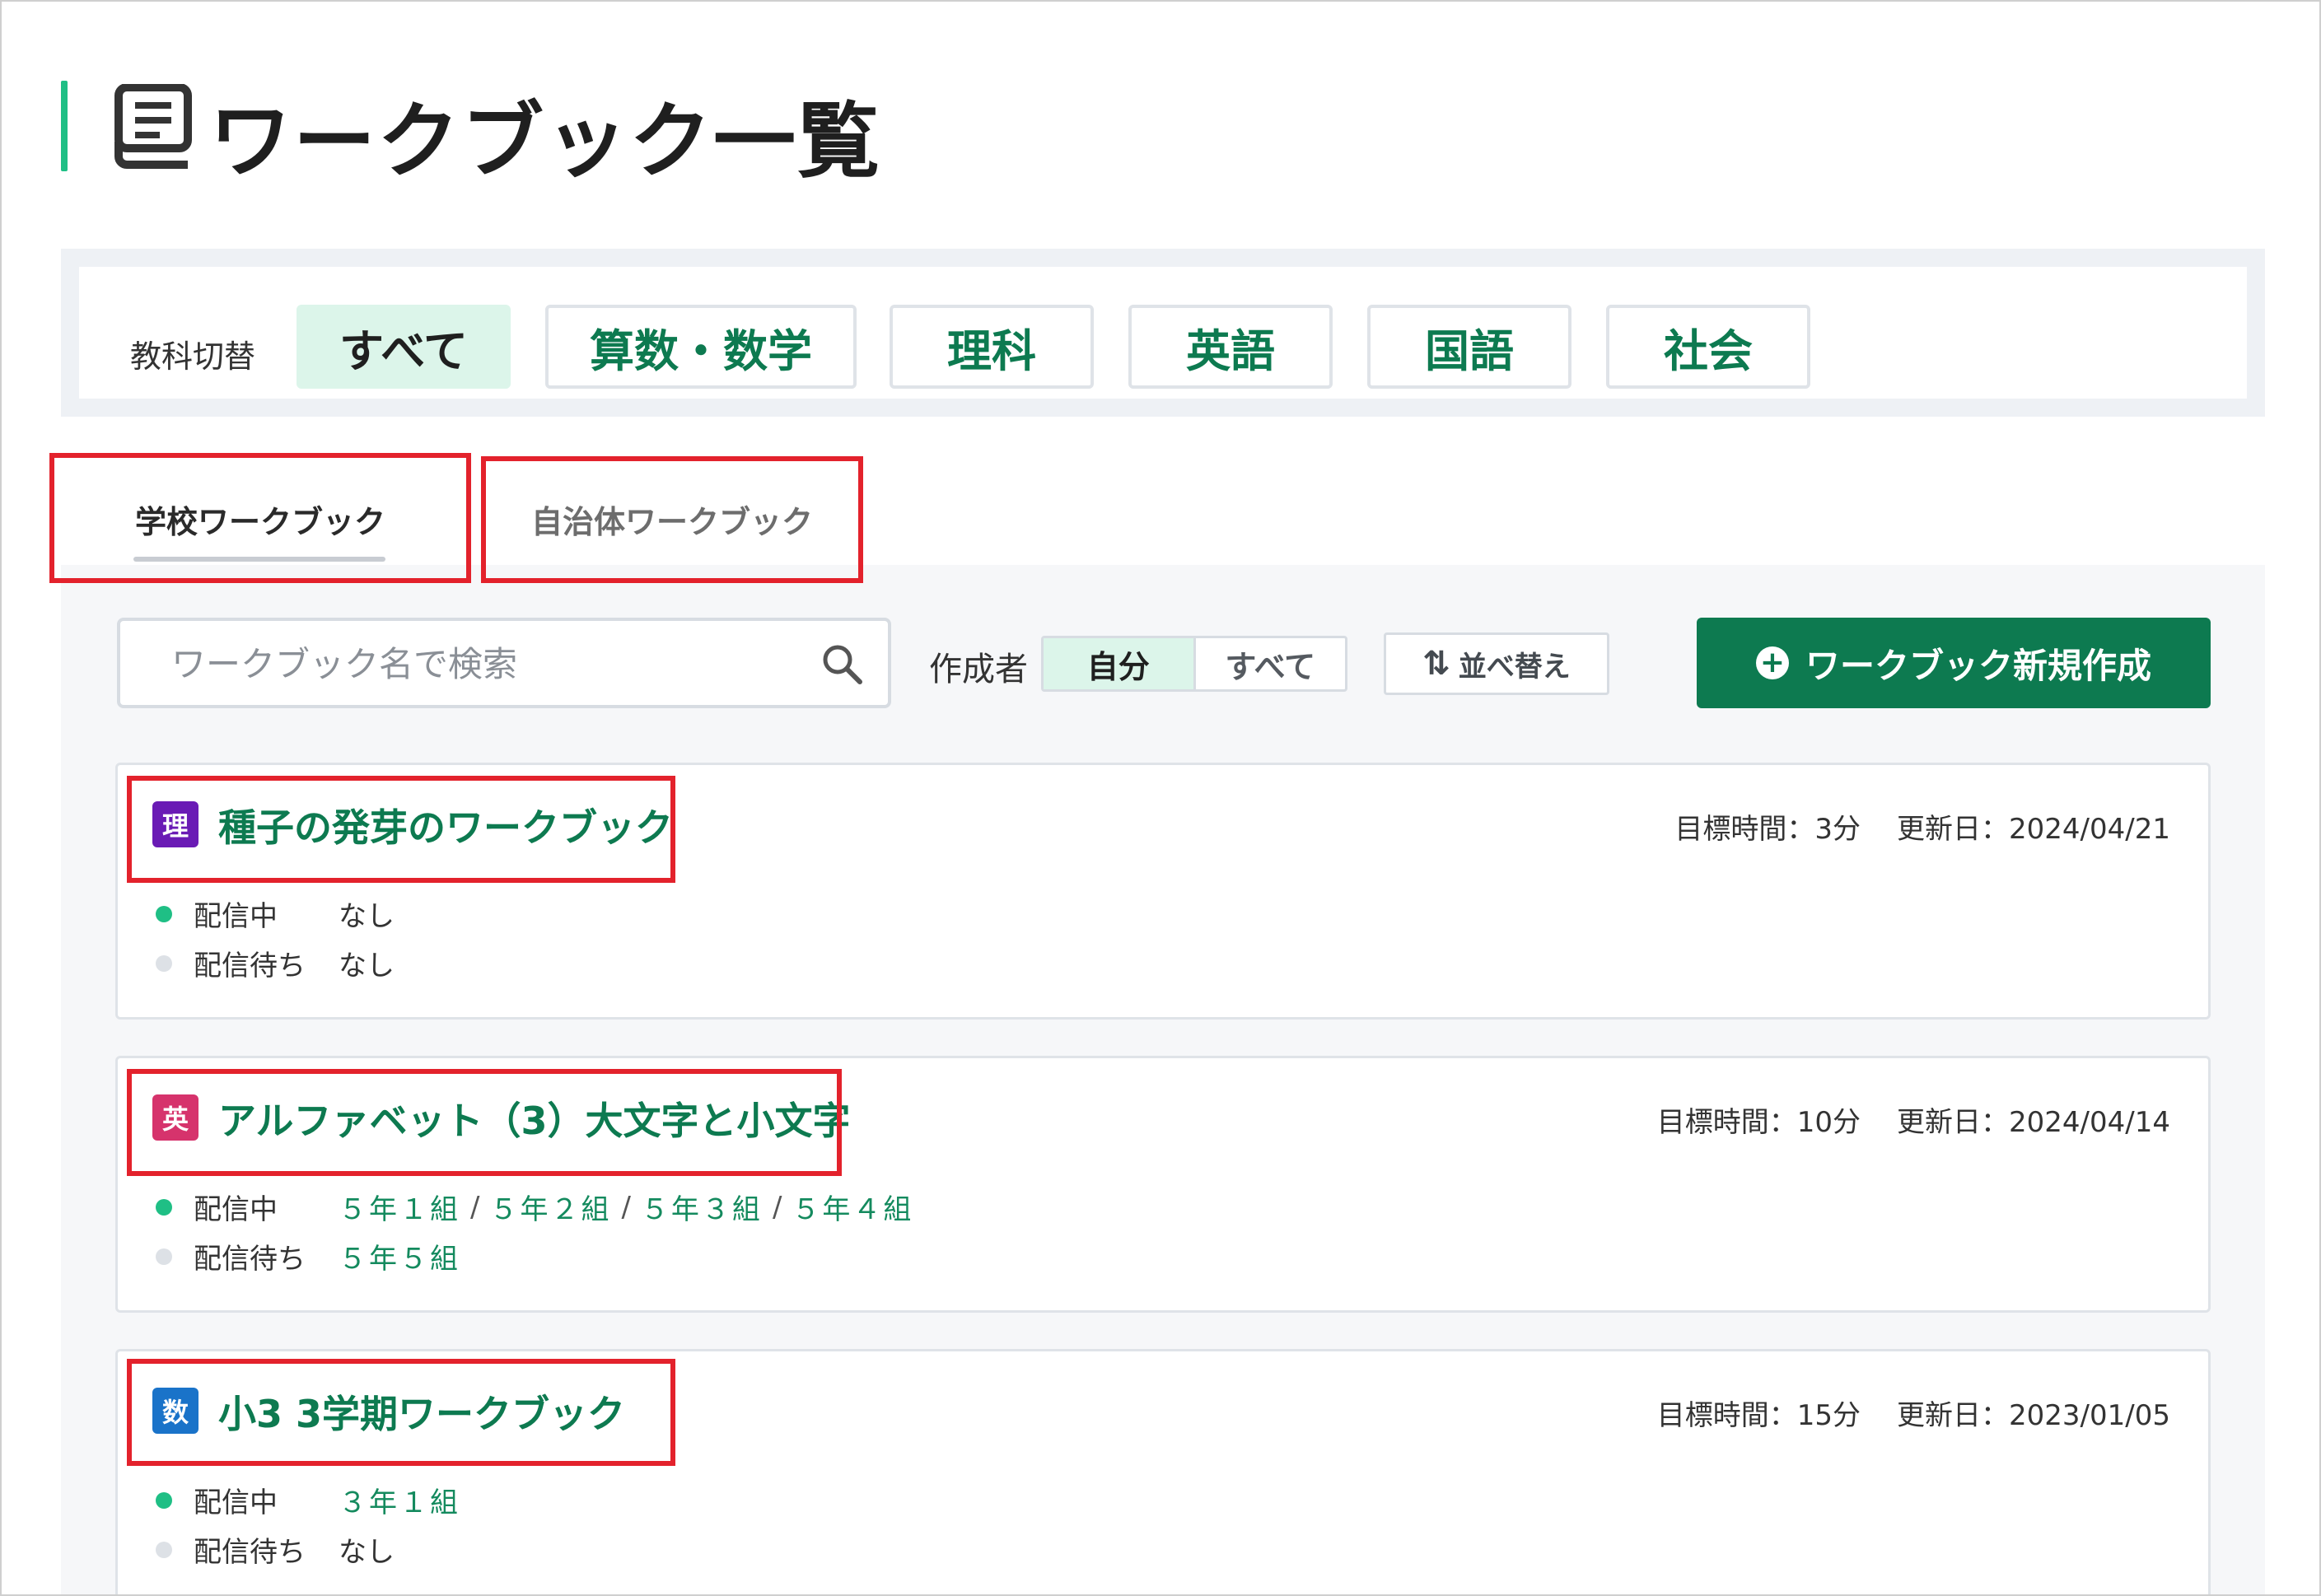 The height and width of the screenshot is (1596, 2321). I want to click on subject-english-button: 英語, so click(1230, 347).